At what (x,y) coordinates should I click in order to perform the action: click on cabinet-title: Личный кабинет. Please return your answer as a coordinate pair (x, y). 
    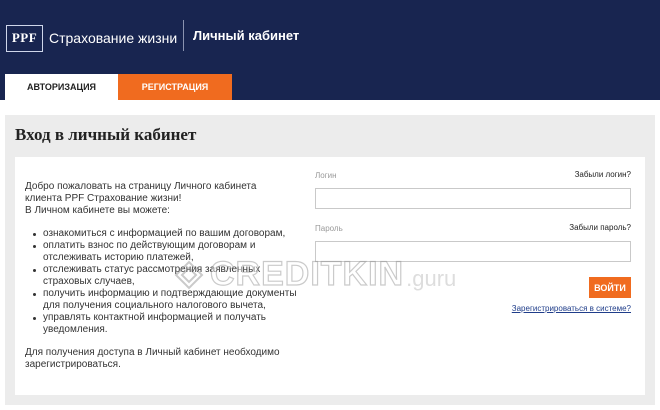
    Looking at the image, I should click on (246, 35).